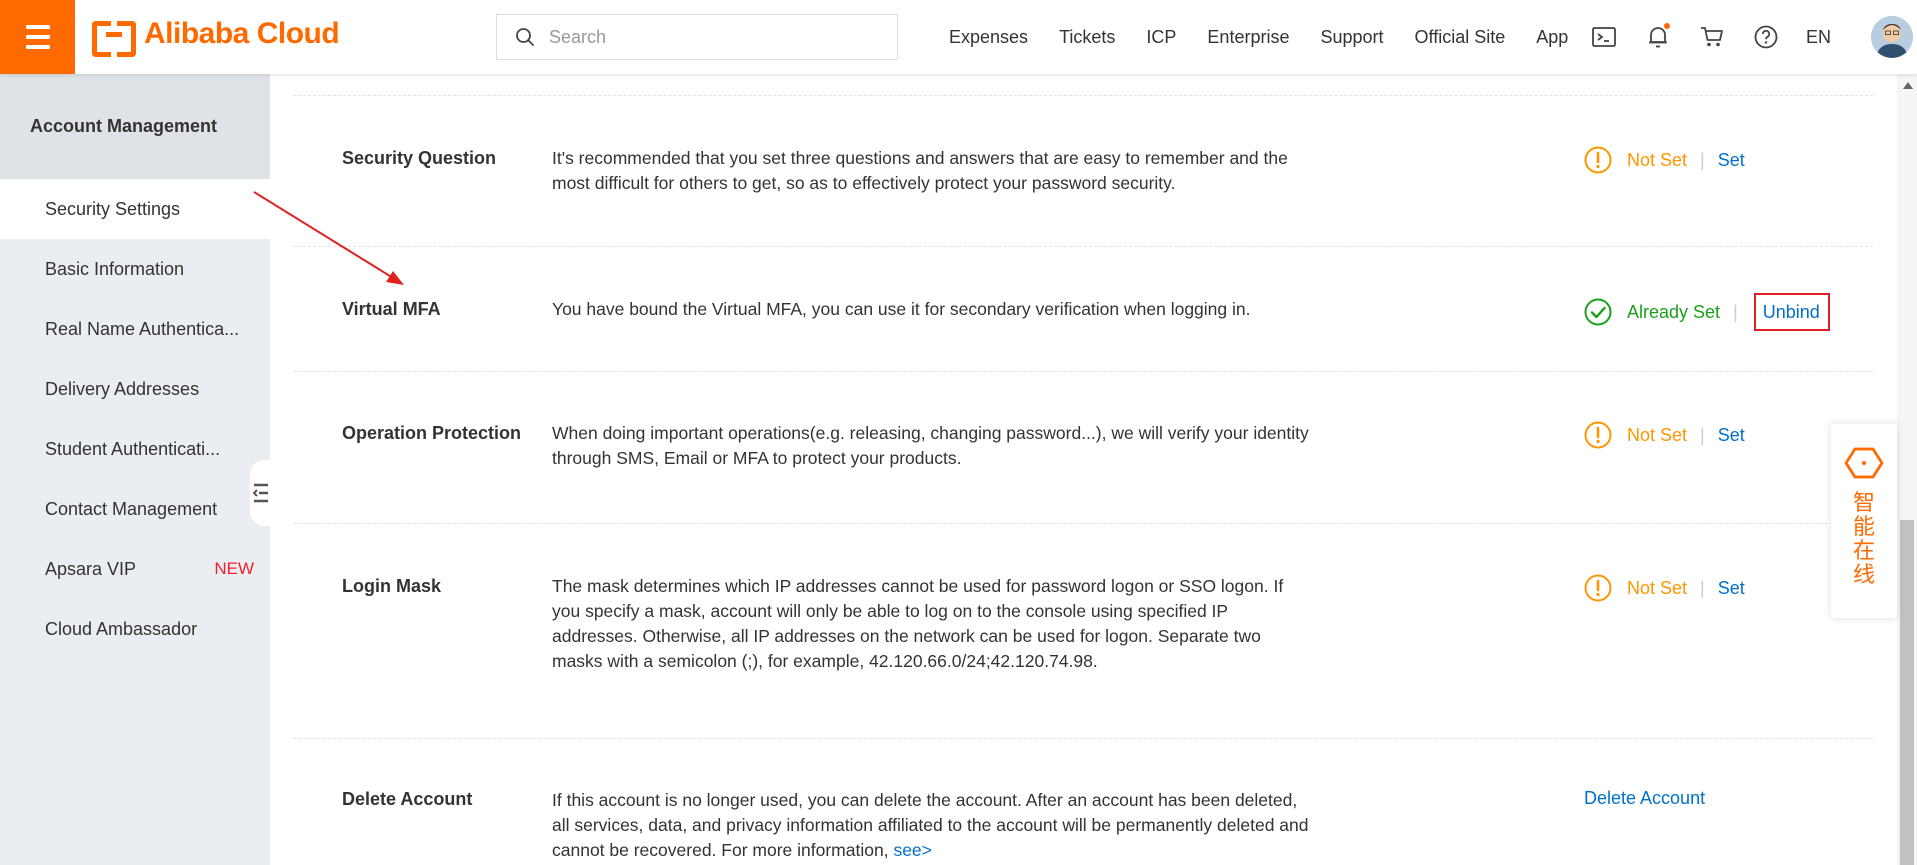 This screenshot has width=1917, height=865. I want to click on brand-name: Alibaba Cloud, so click(242, 33).